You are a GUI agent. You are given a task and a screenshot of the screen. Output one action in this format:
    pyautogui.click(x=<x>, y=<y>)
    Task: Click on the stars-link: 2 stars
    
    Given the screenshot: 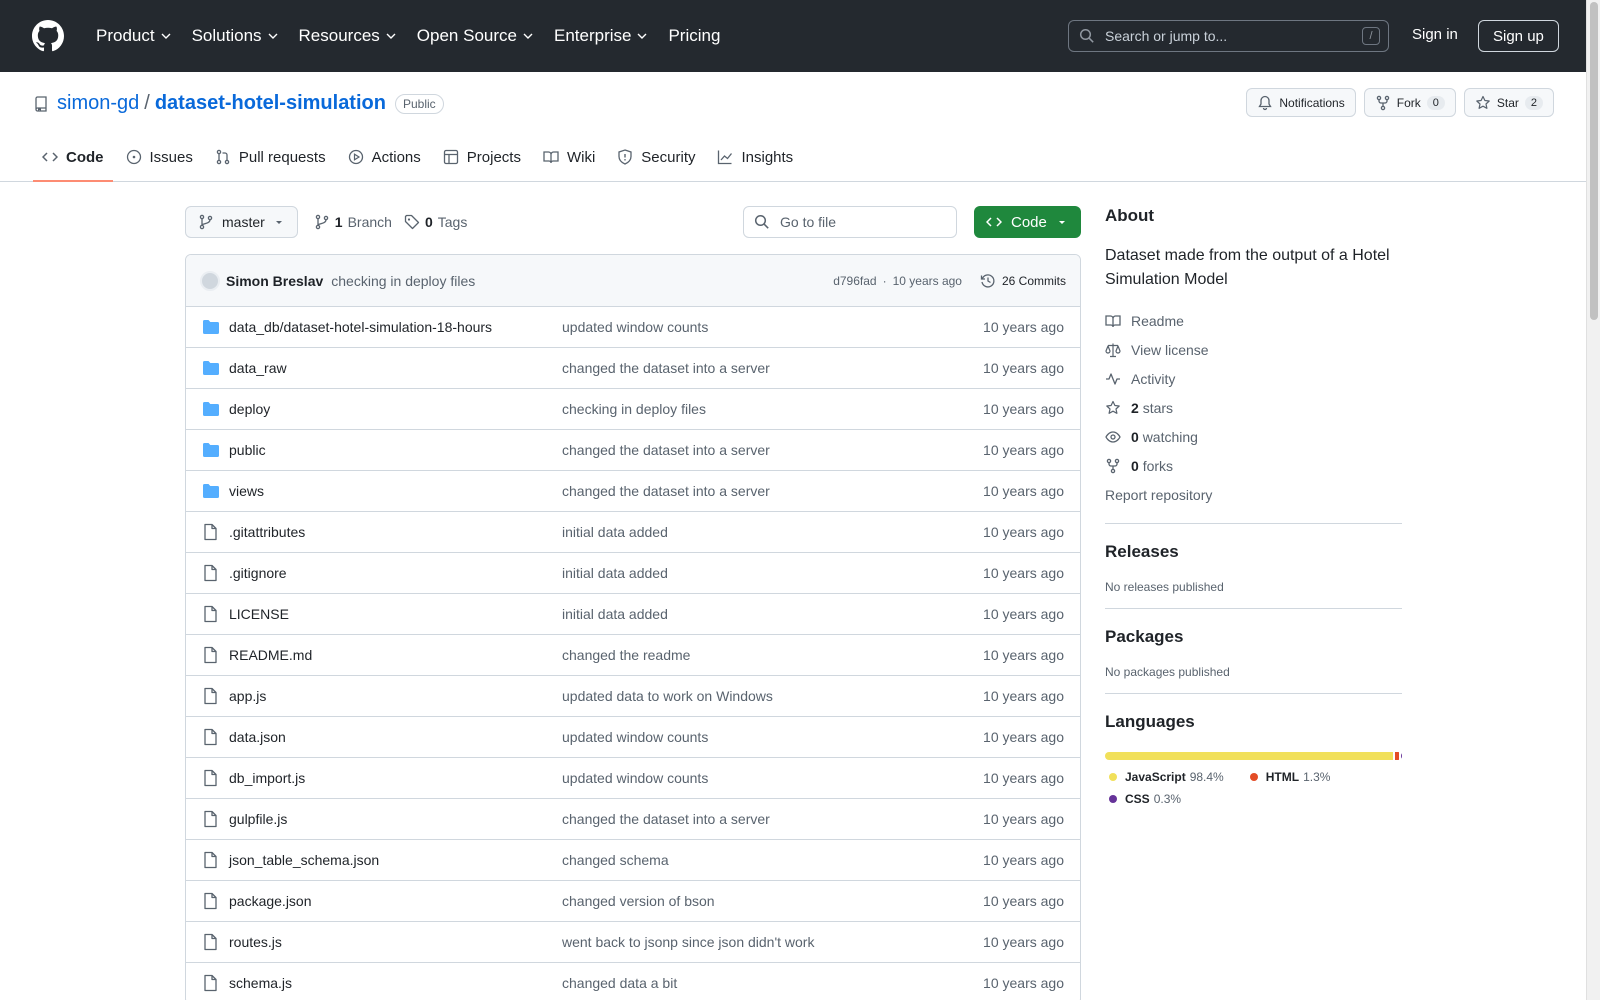 What is the action you would take?
    pyautogui.click(x=1253, y=407)
    